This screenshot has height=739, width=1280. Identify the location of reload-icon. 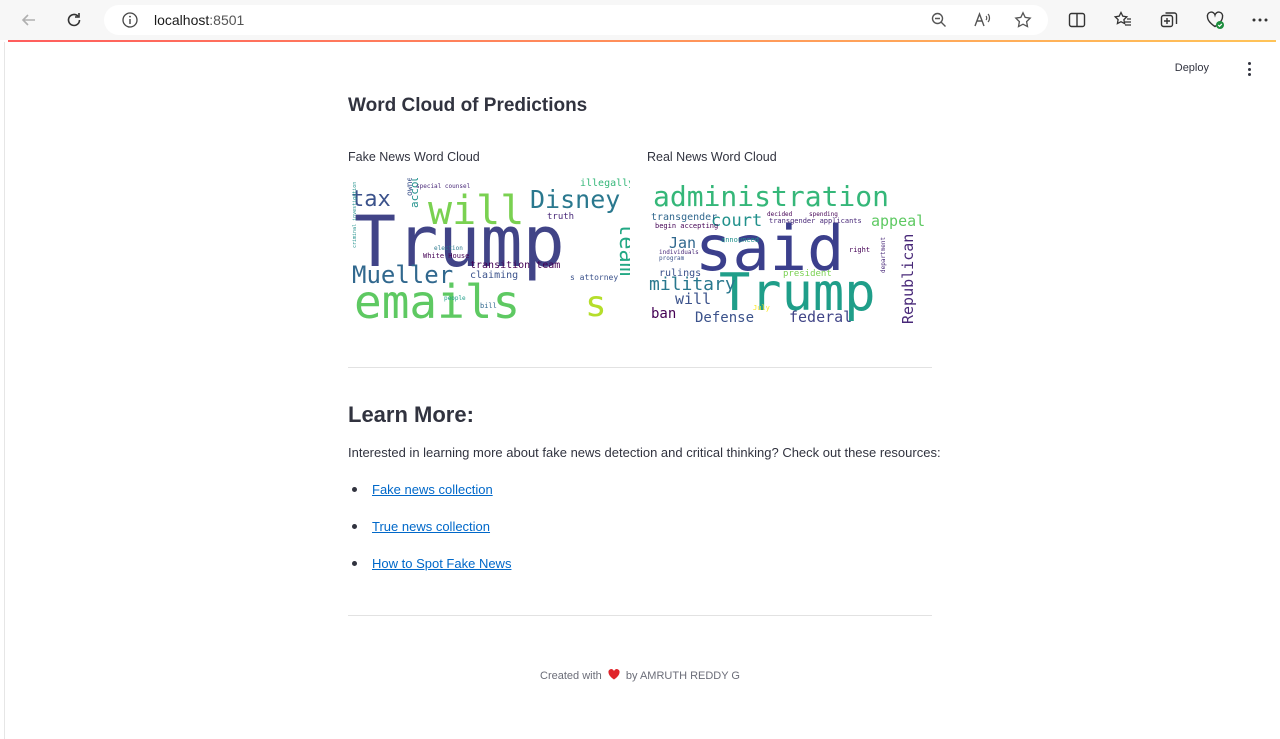
(74, 20).